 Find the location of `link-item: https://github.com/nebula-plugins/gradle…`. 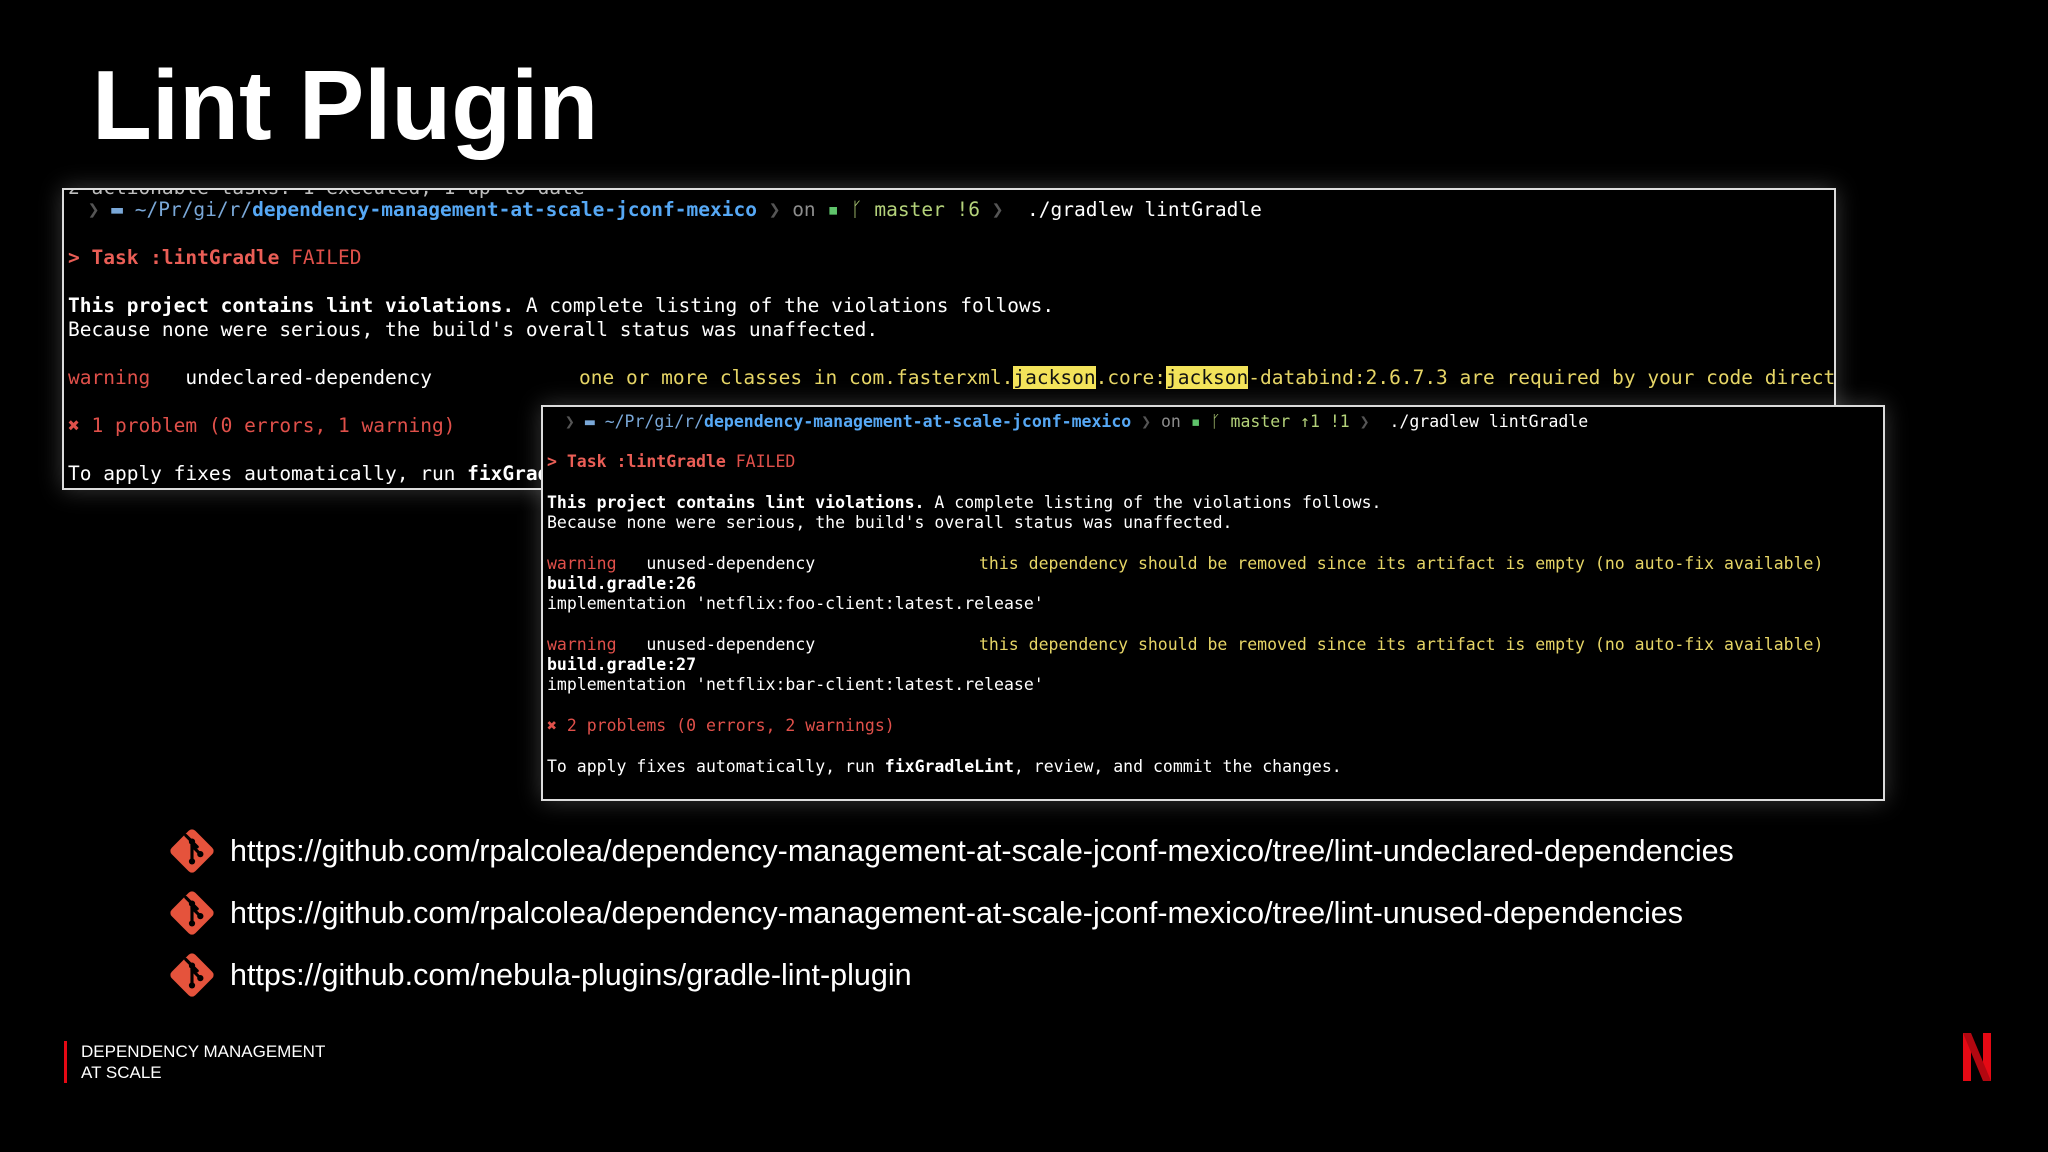

link-item: https://github.com/nebula-plugins/gradle… is located at coordinates (539, 975).